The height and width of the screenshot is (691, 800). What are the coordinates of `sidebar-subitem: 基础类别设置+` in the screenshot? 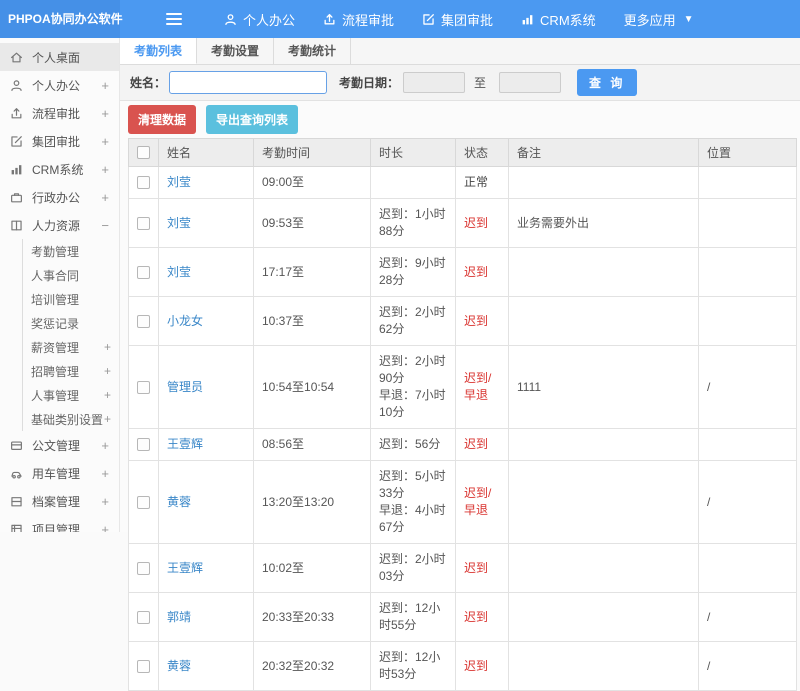 It's located at (71, 419).